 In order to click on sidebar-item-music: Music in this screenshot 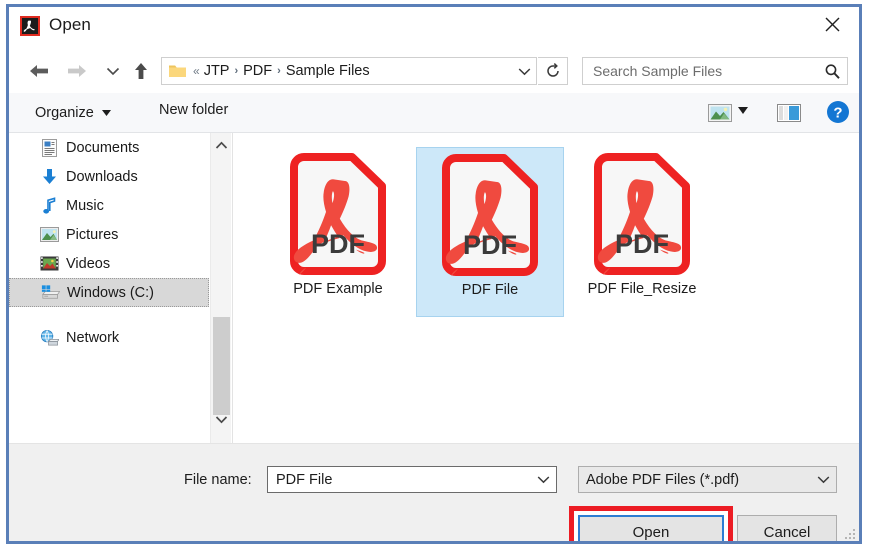, I will do `click(109, 205)`.